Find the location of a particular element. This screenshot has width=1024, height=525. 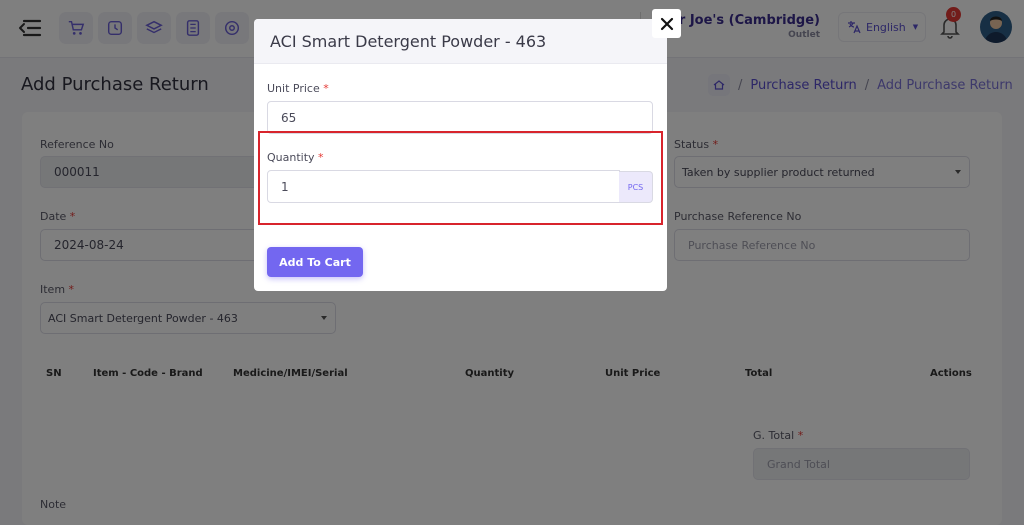

modal-header: ACI Smart Detergent Powder - 463 is located at coordinates (460, 41).